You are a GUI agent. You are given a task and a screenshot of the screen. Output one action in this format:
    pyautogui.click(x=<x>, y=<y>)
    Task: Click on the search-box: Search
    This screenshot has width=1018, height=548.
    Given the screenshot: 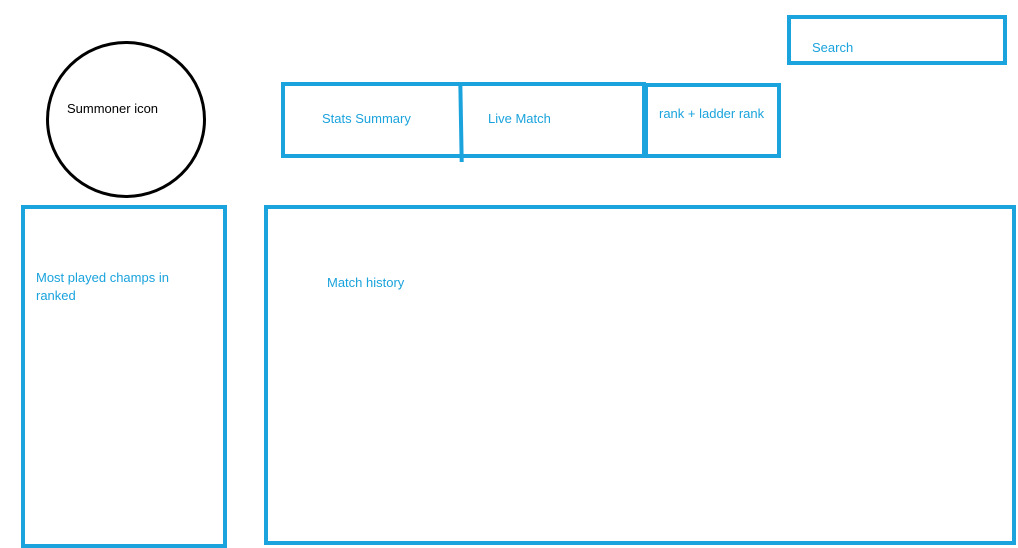 What is the action you would take?
    pyautogui.click(x=897, y=40)
    